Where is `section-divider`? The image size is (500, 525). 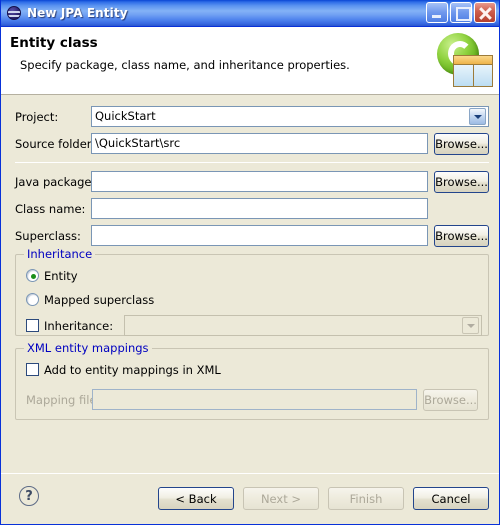
section-divider is located at coordinates (252, 162).